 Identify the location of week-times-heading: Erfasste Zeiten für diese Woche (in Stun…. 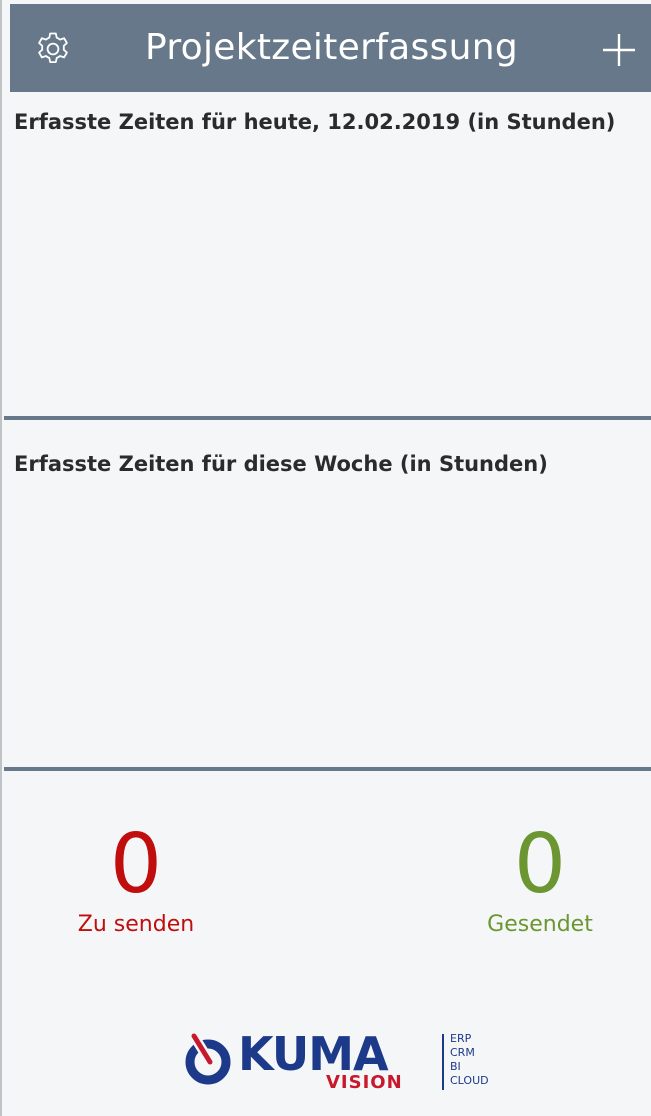
(281, 464).